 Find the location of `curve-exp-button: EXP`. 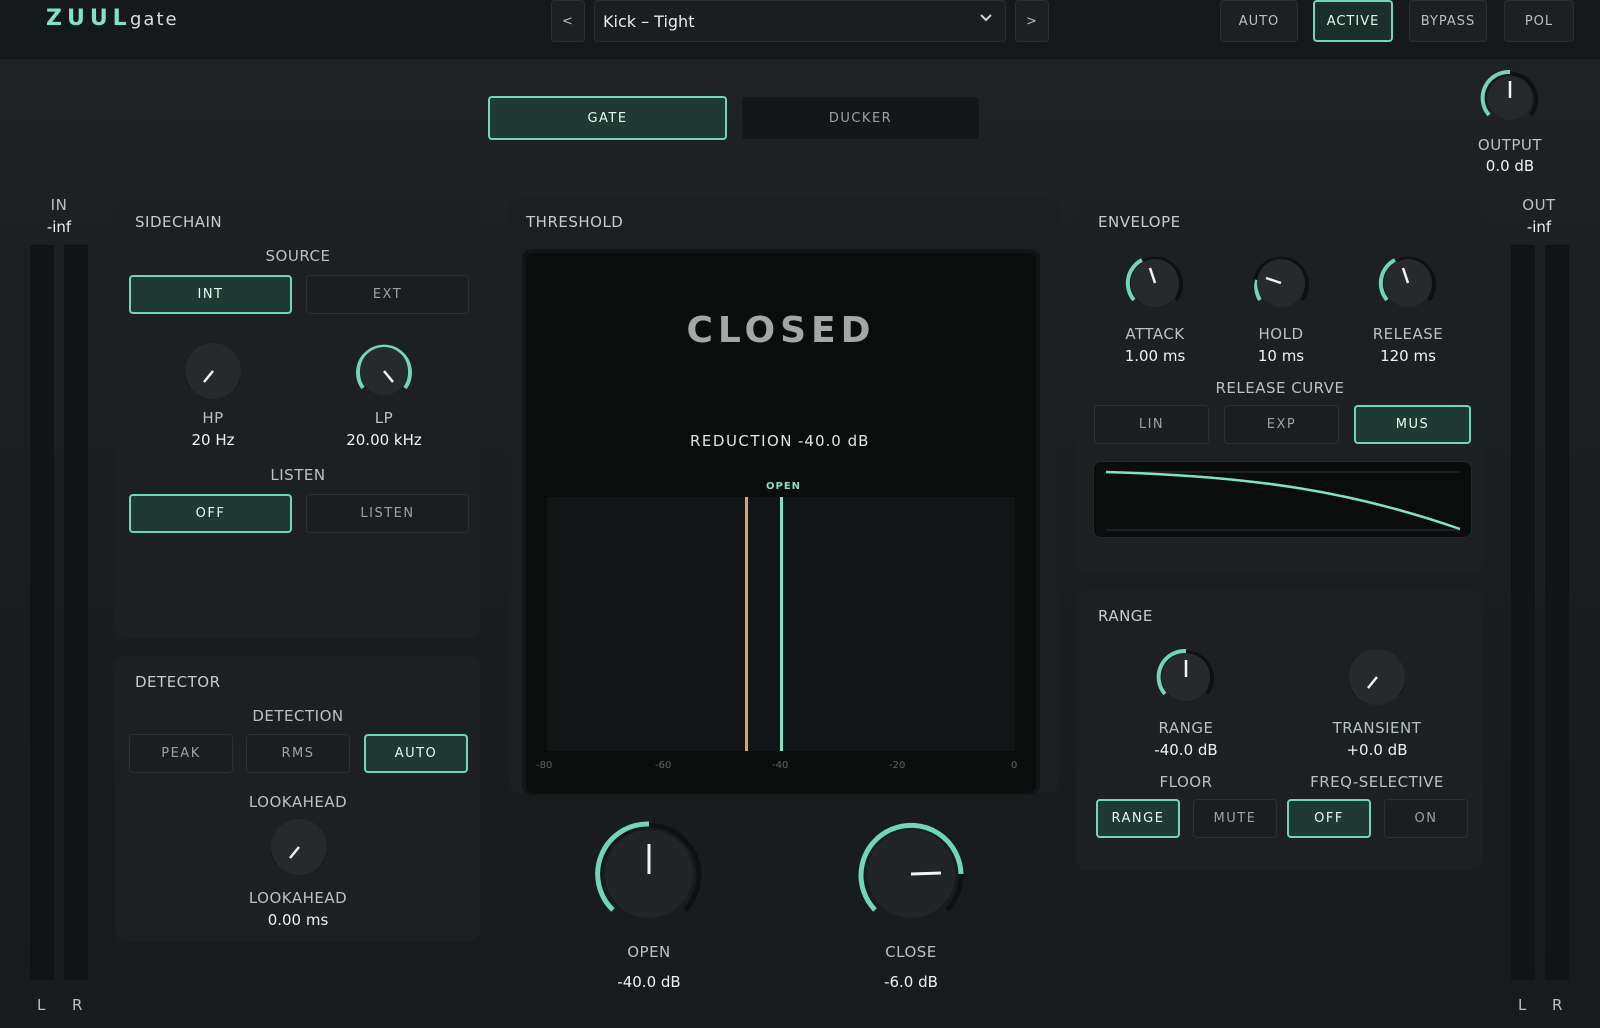

curve-exp-button: EXP is located at coordinates (1281, 424).